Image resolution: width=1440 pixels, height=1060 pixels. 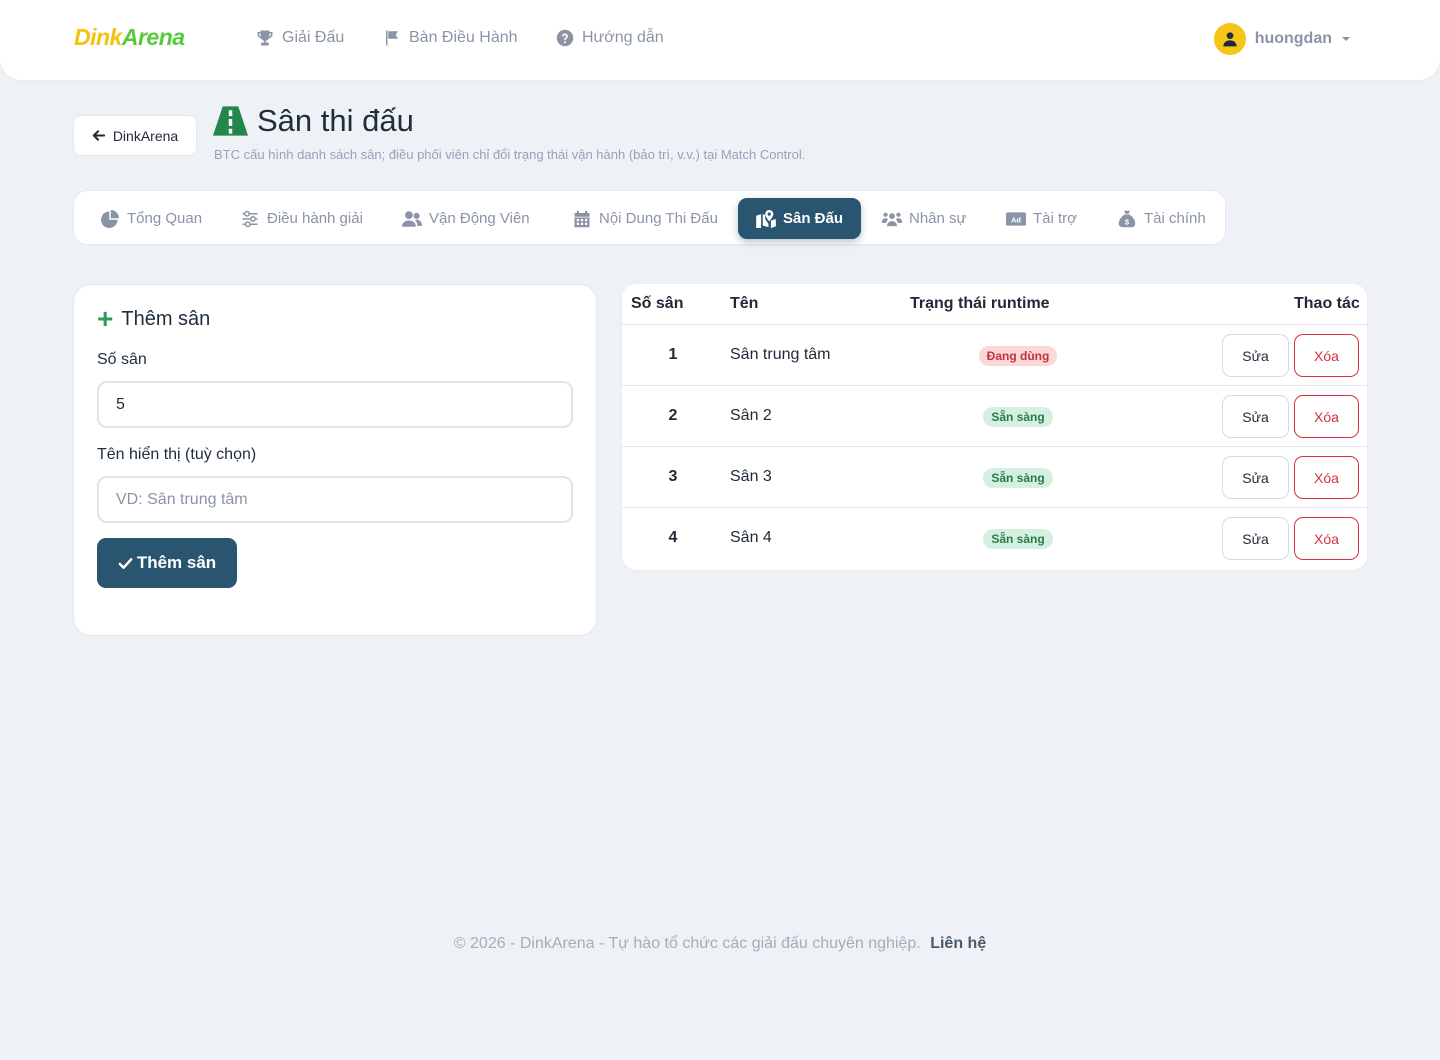 What do you see at coordinates (151, 218) in the screenshot?
I see `tab-tong-quan: Tổng Quan` at bounding box center [151, 218].